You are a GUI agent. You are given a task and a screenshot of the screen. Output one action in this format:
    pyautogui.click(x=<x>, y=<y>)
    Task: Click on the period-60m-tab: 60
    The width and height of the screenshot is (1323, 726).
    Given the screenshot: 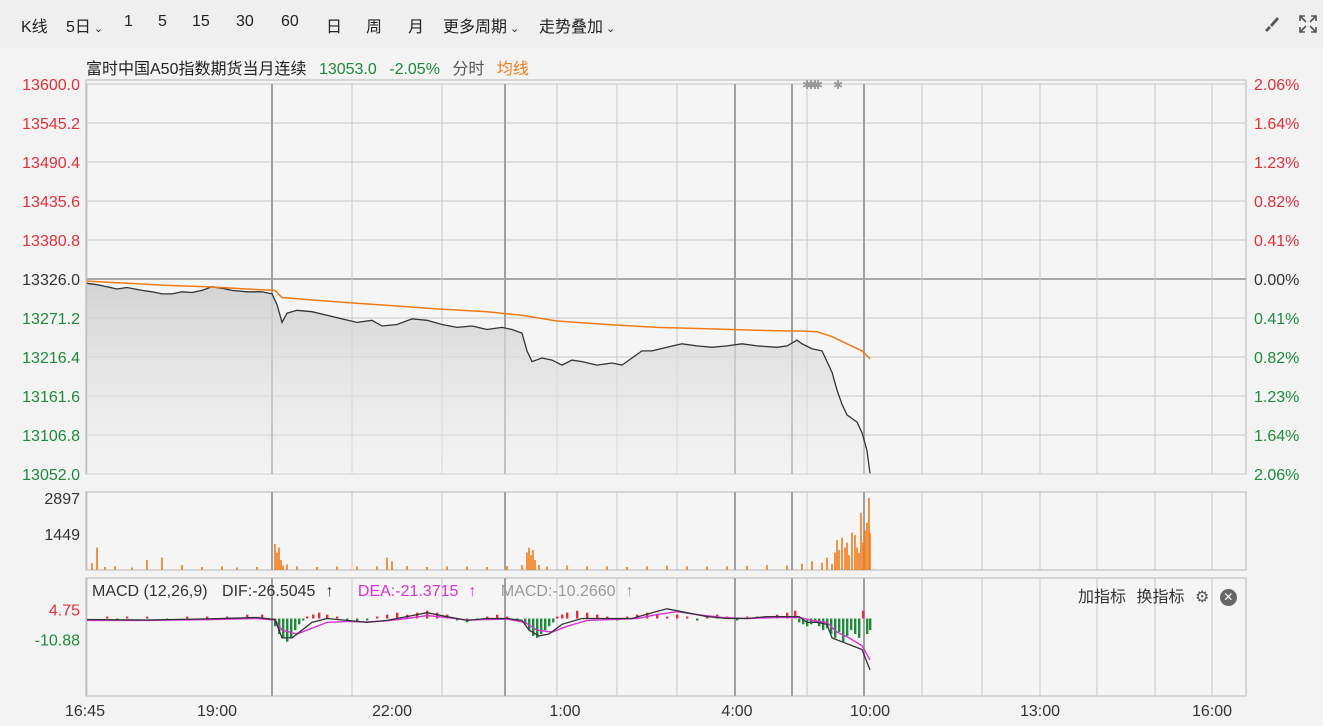 What is the action you would take?
    pyautogui.click(x=290, y=22)
    